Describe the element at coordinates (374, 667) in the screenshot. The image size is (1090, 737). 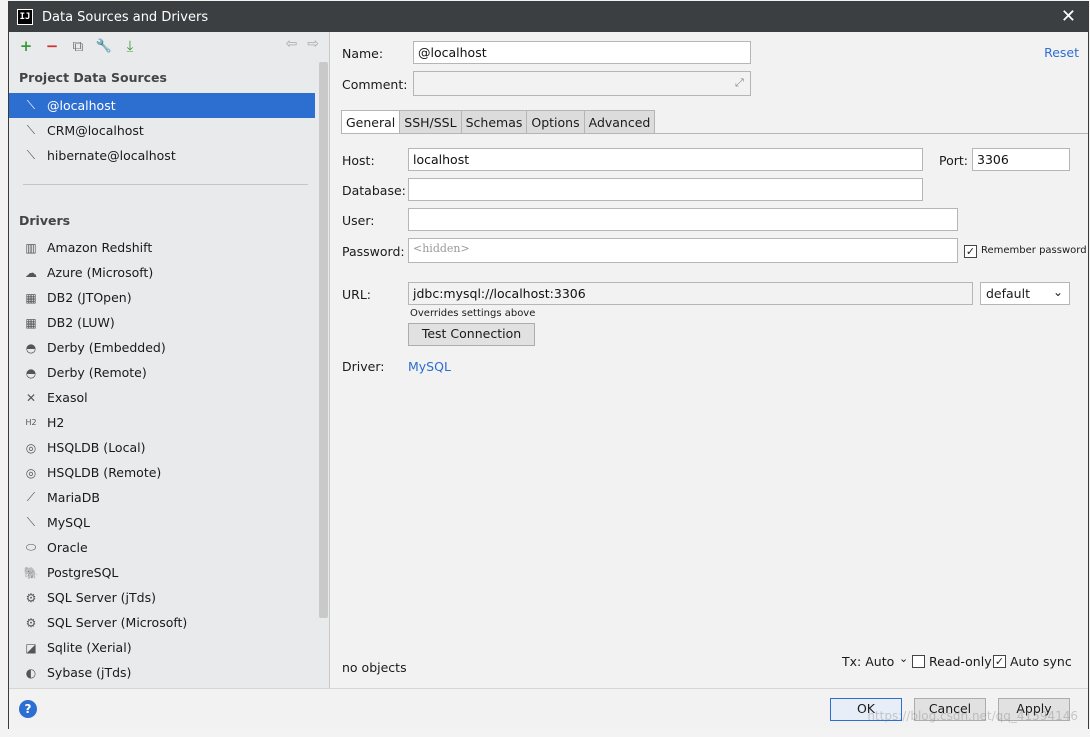
I see `no-objects-text: no objects` at that location.